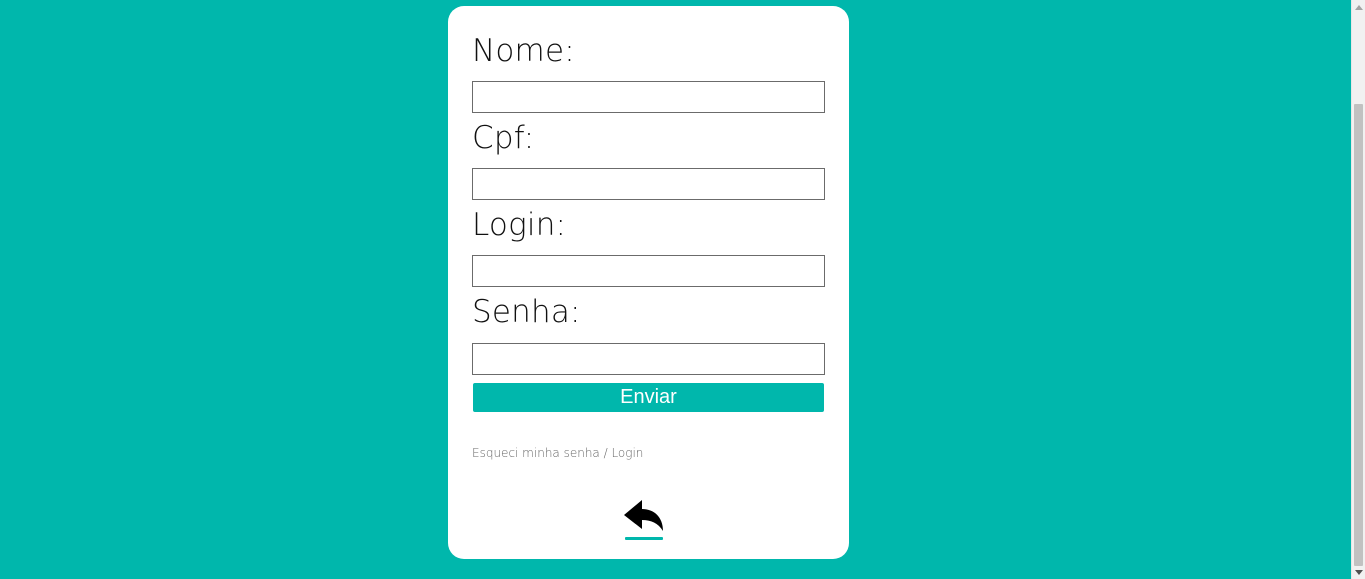 The height and width of the screenshot is (579, 1365). Describe the element at coordinates (644, 538) in the screenshot. I see `back-underline` at that location.